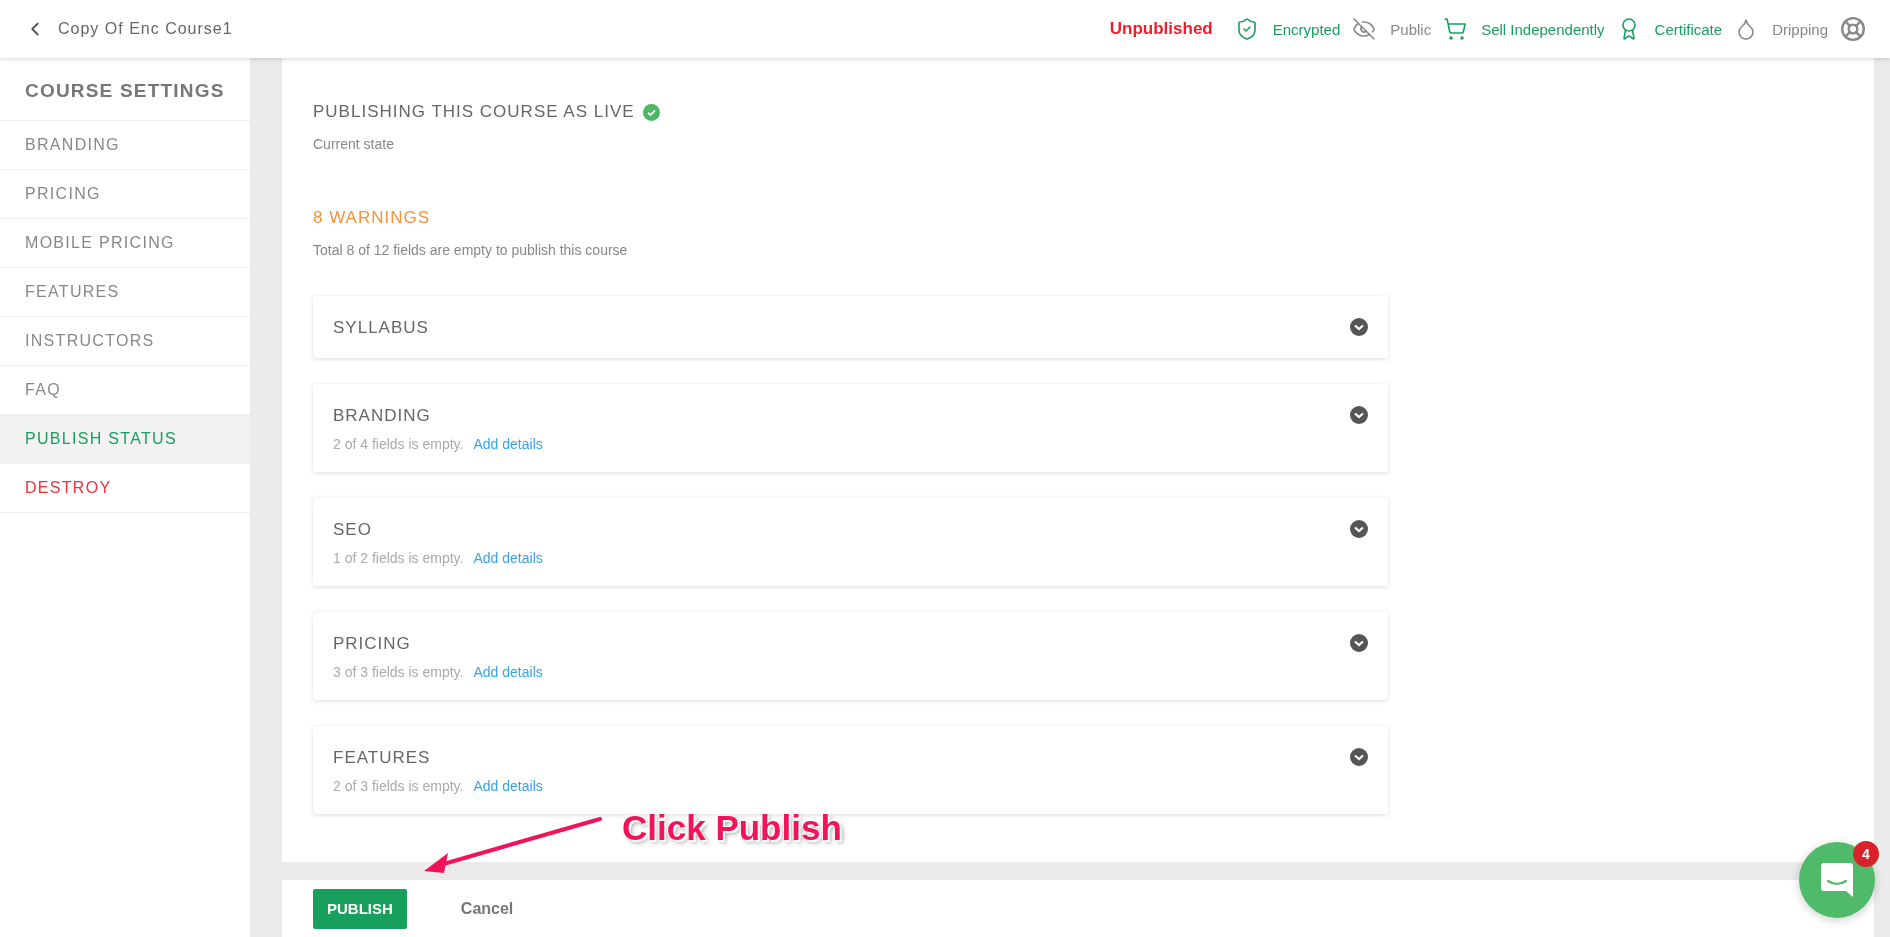  I want to click on section-title: FEATURES, so click(382, 758).